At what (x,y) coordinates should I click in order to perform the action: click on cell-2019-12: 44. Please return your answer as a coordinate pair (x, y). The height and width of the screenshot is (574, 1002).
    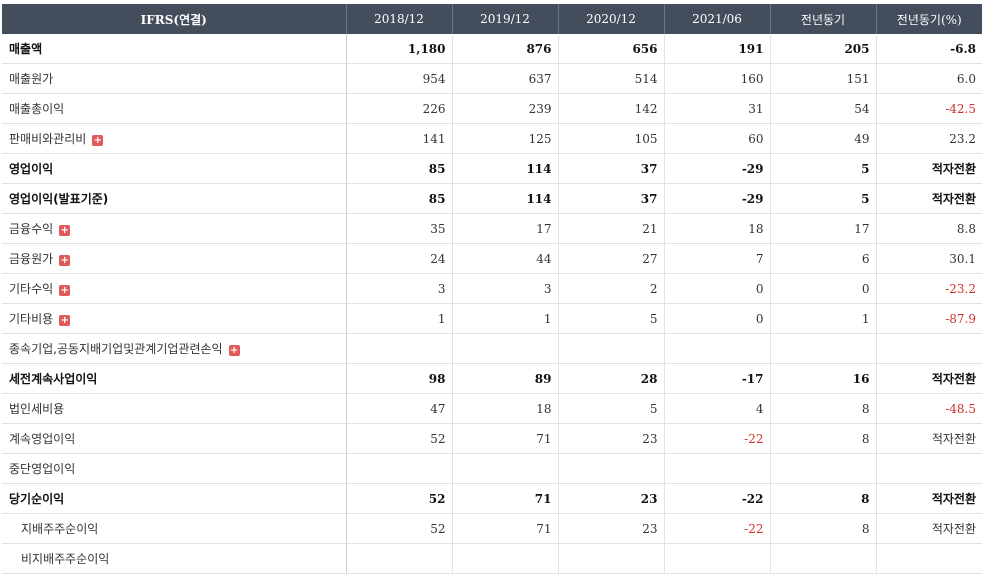
    Looking at the image, I should click on (505, 258).